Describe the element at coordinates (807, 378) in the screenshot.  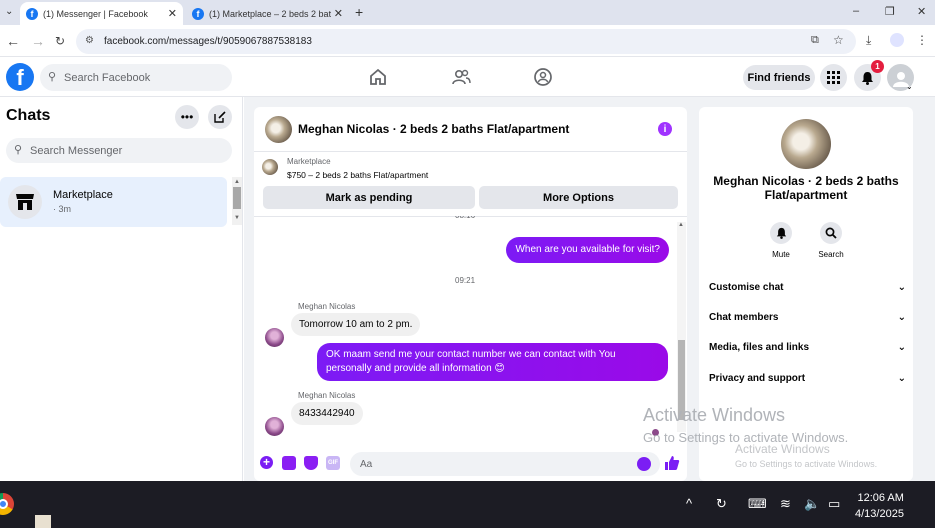
I see `section-privacy-support: Privacy and support ⌄` at that location.